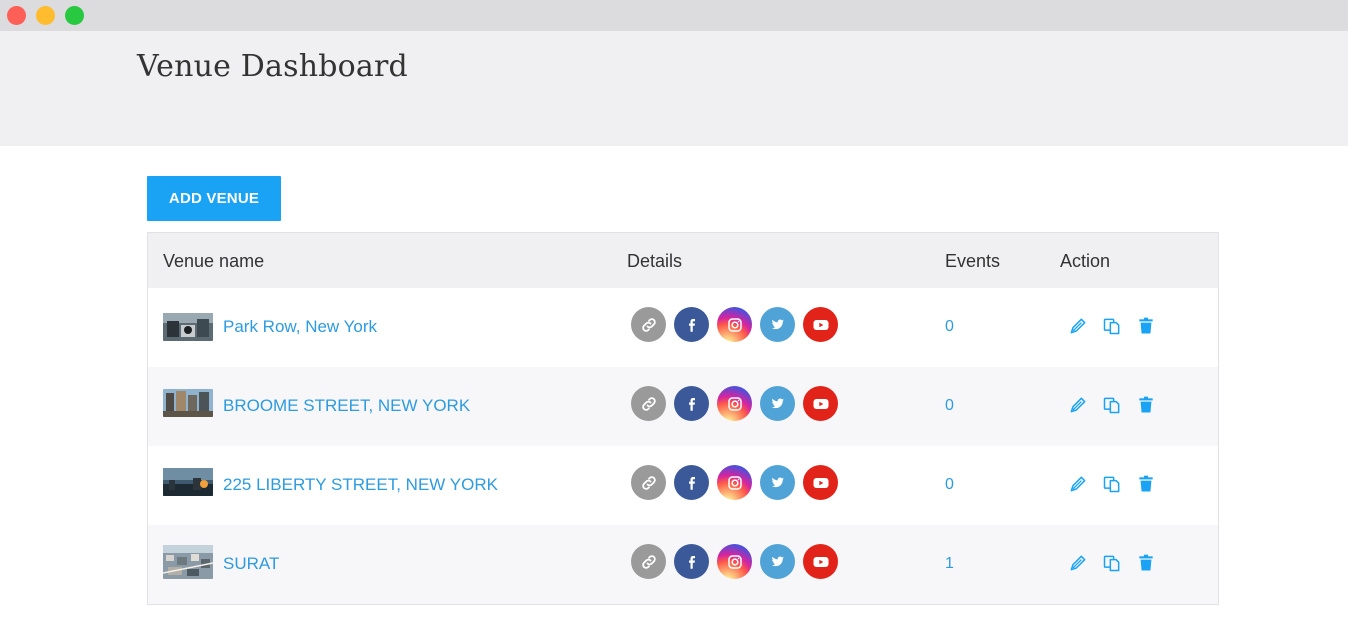 This screenshot has width=1348, height=635. What do you see at coordinates (655, 261) in the screenshot?
I see `column-header-details: Details` at bounding box center [655, 261].